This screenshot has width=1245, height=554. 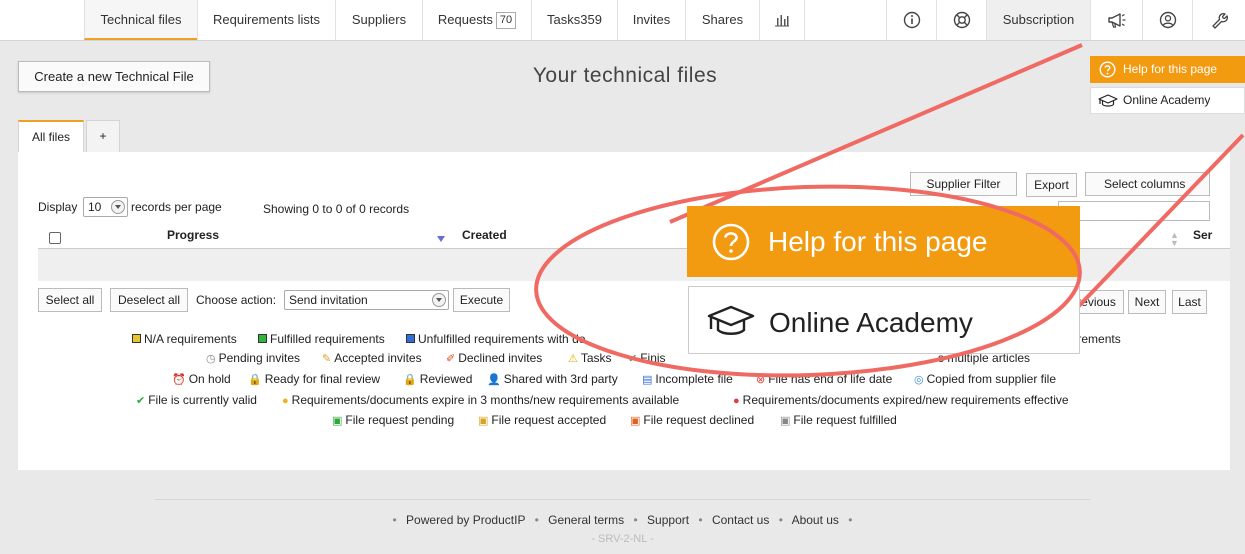 What do you see at coordinates (266, 20) in the screenshot?
I see `nav-requirements-lists: Requirements lists` at bounding box center [266, 20].